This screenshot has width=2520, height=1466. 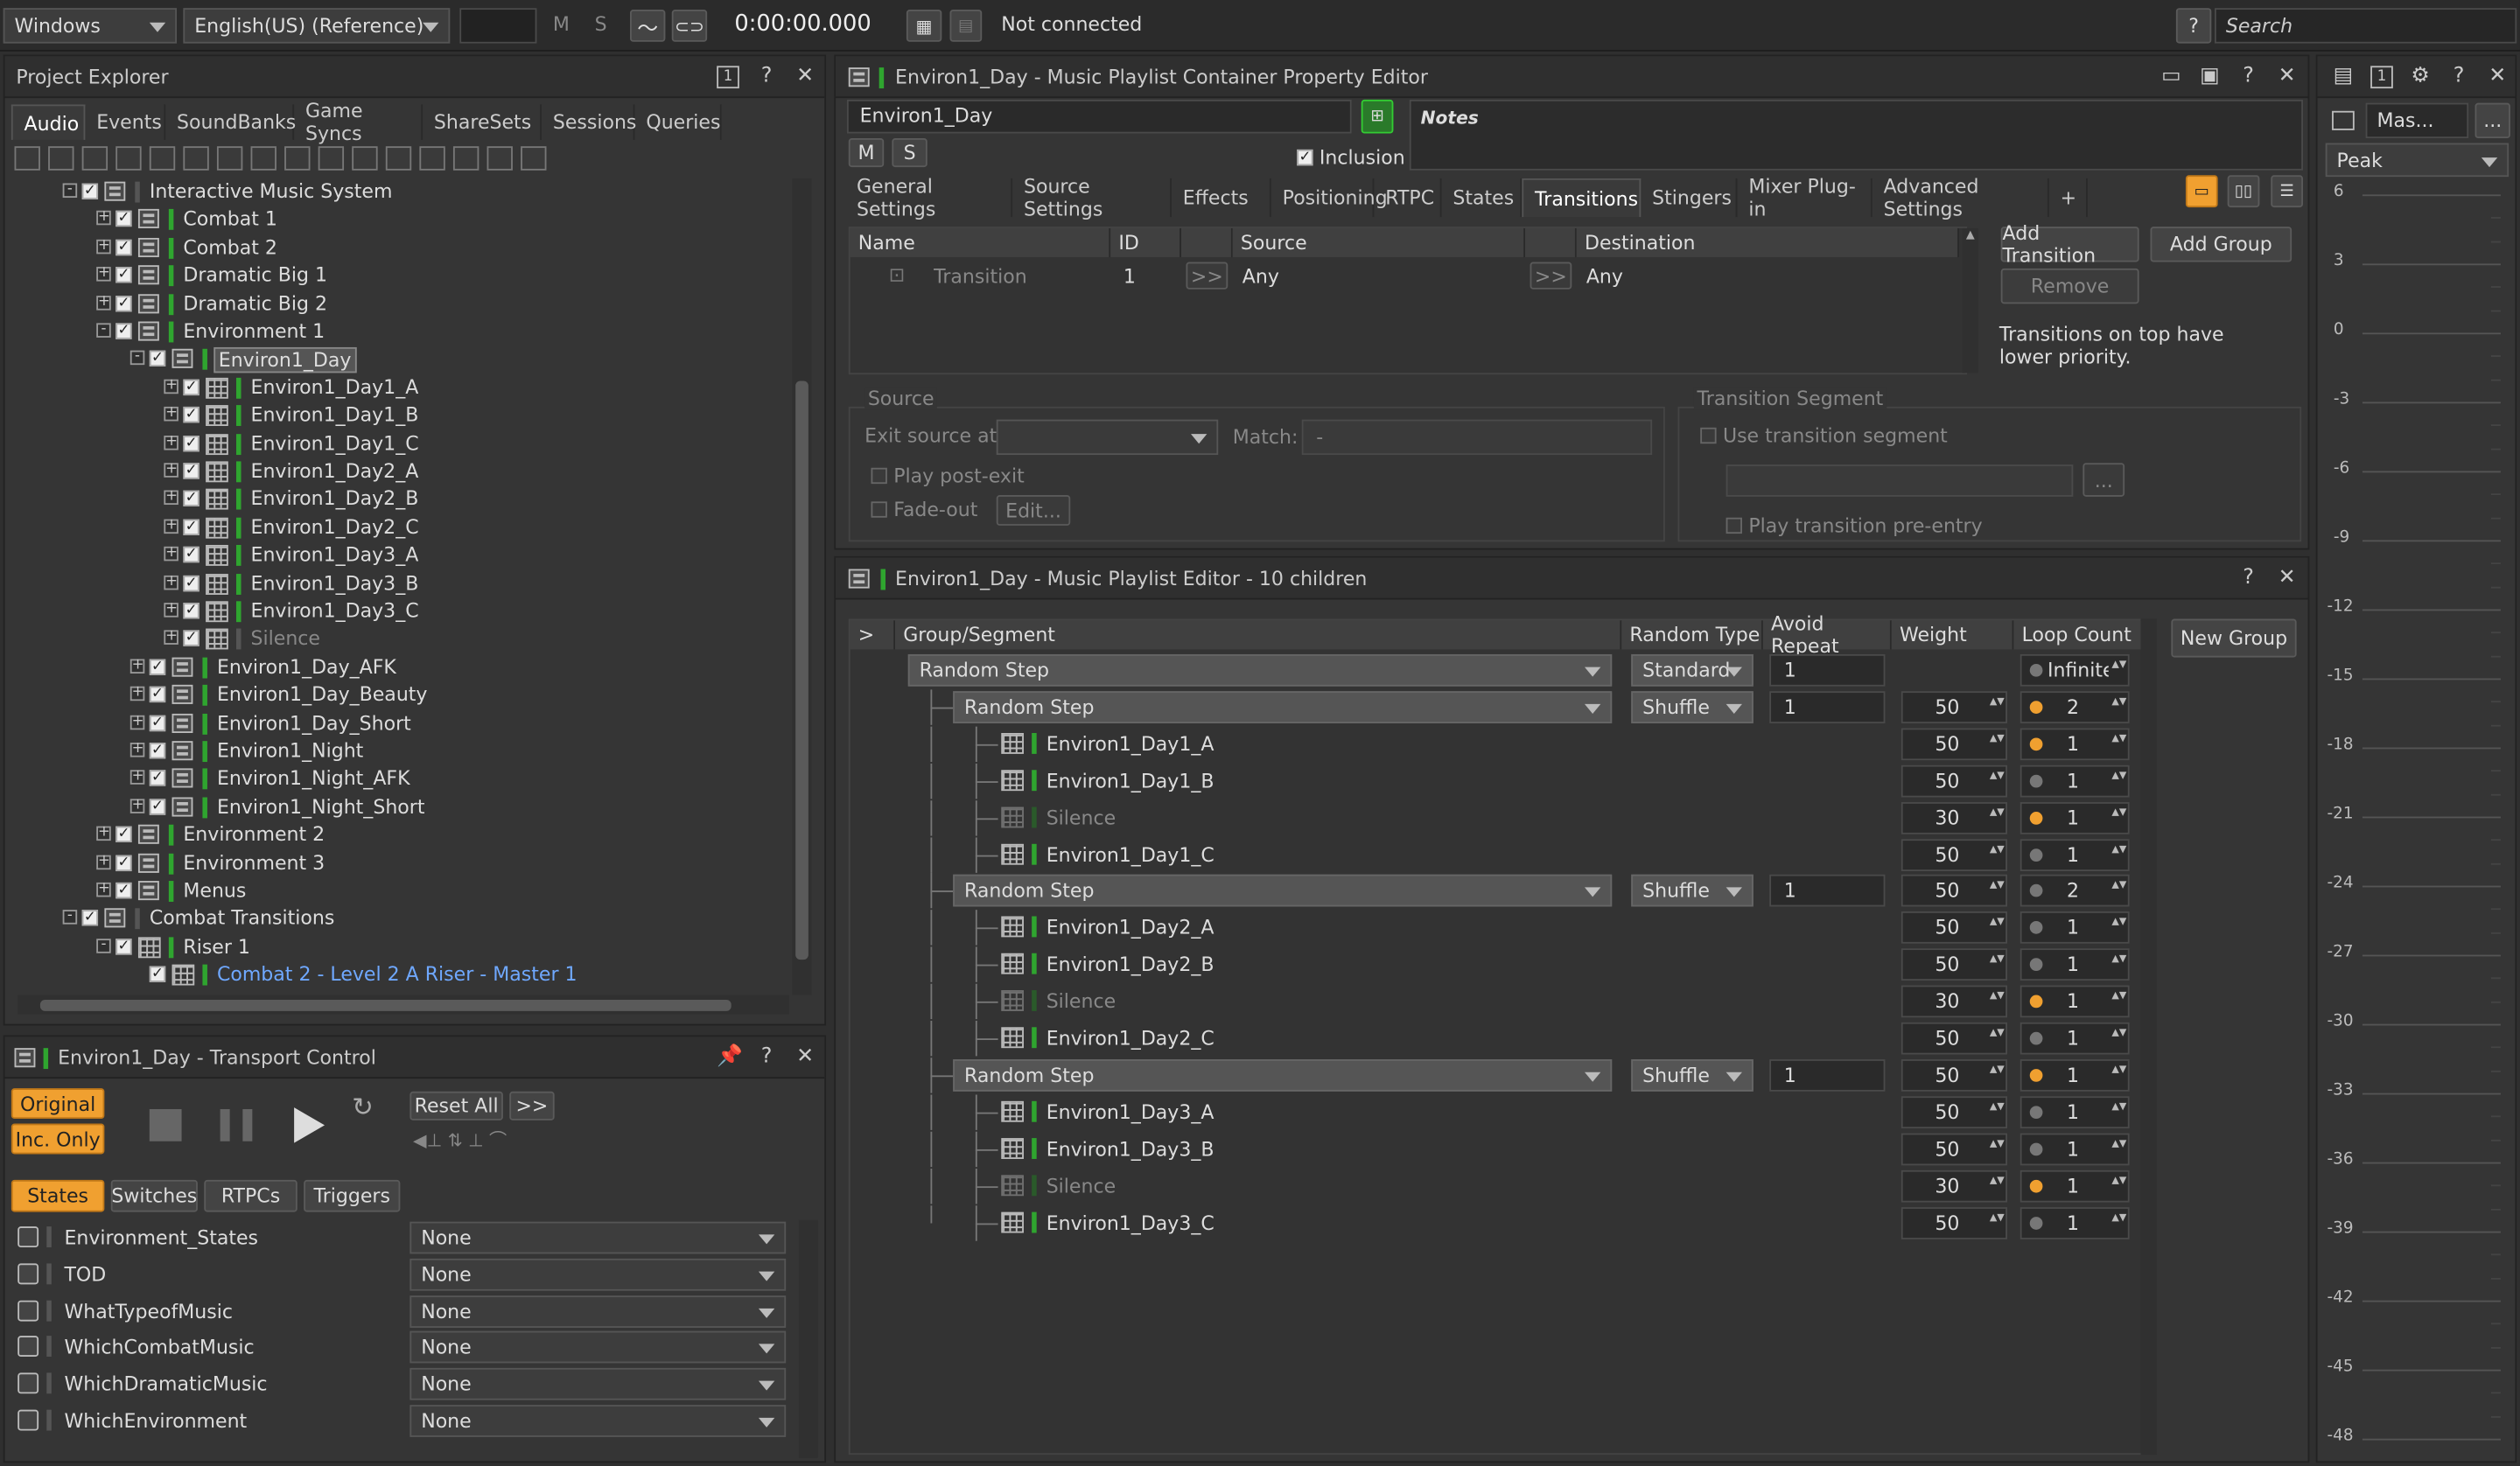 What do you see at coordinates (730, 1057) in the screenshot?
I see `pin-icon: 📌` at bounding box center [730, 1057].